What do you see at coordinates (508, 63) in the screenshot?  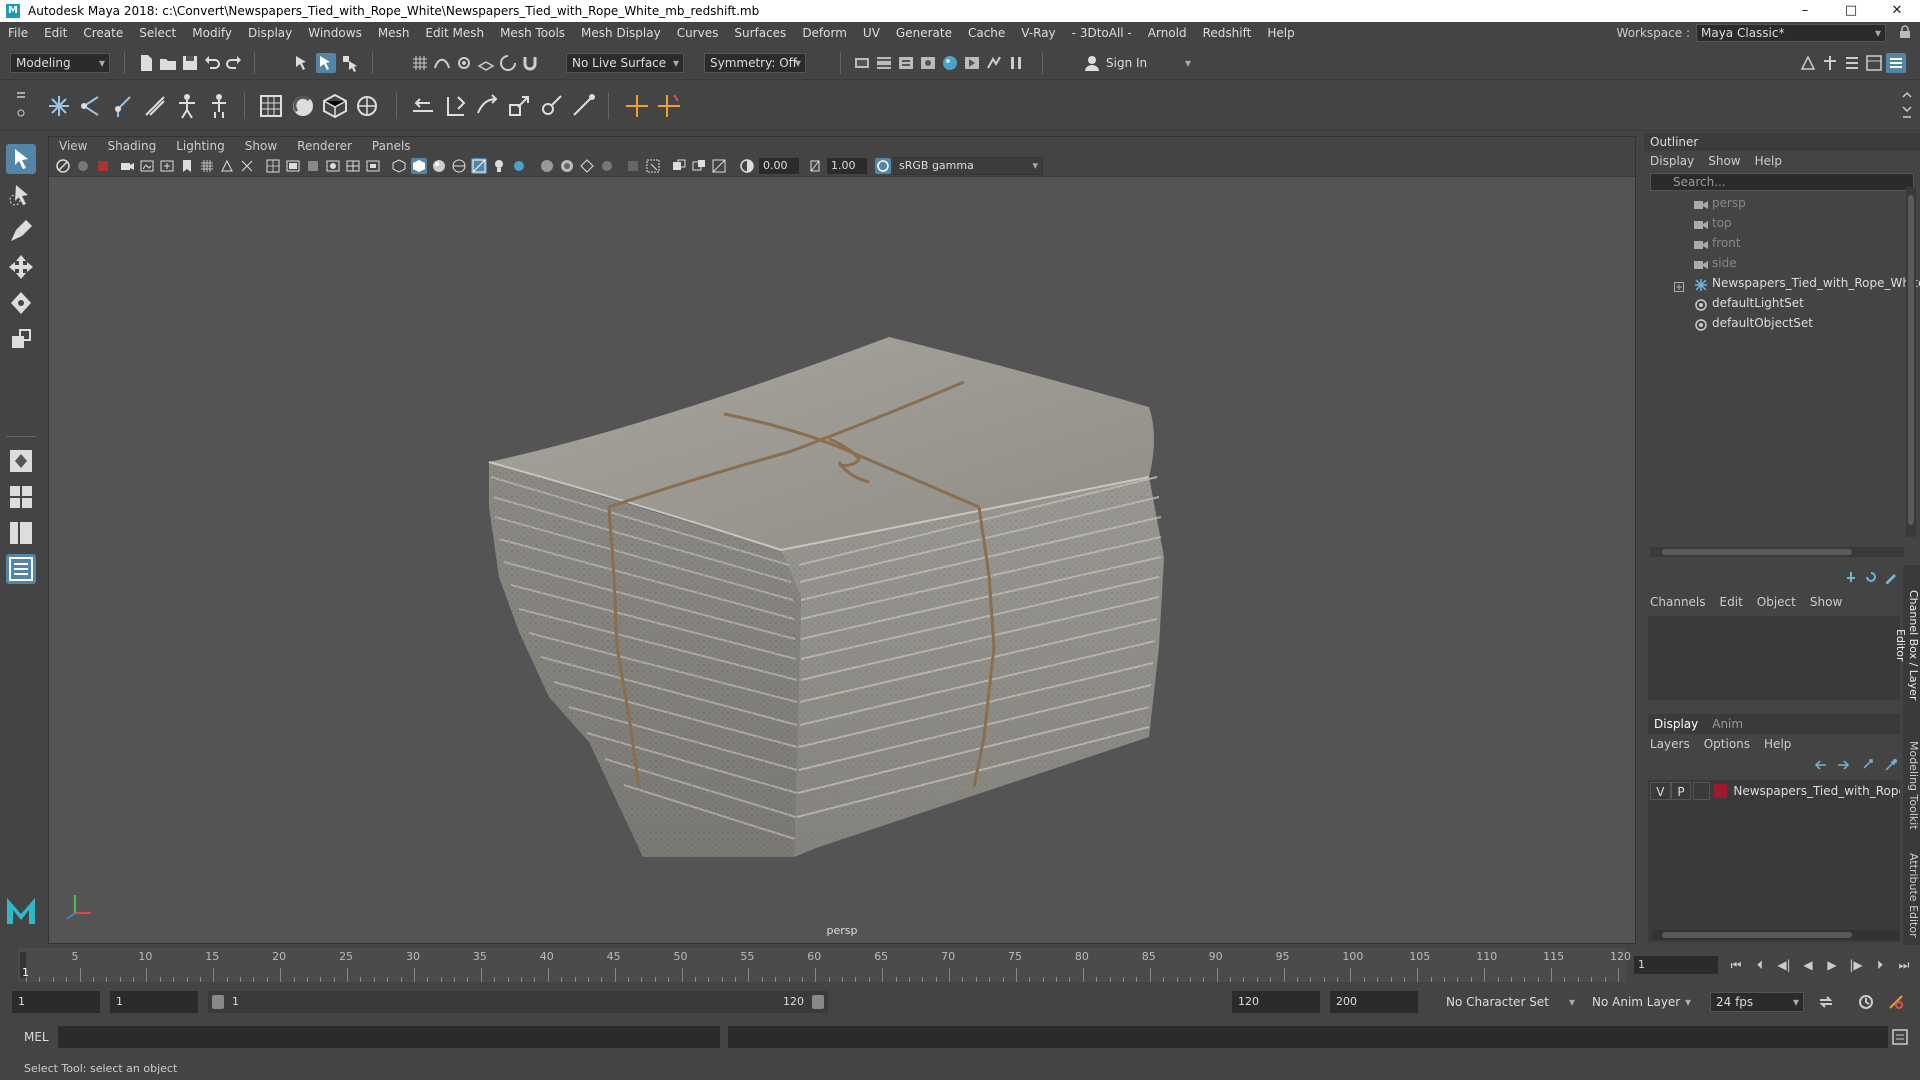 I see `snap-live-icon` at bounding box center [508, 63].